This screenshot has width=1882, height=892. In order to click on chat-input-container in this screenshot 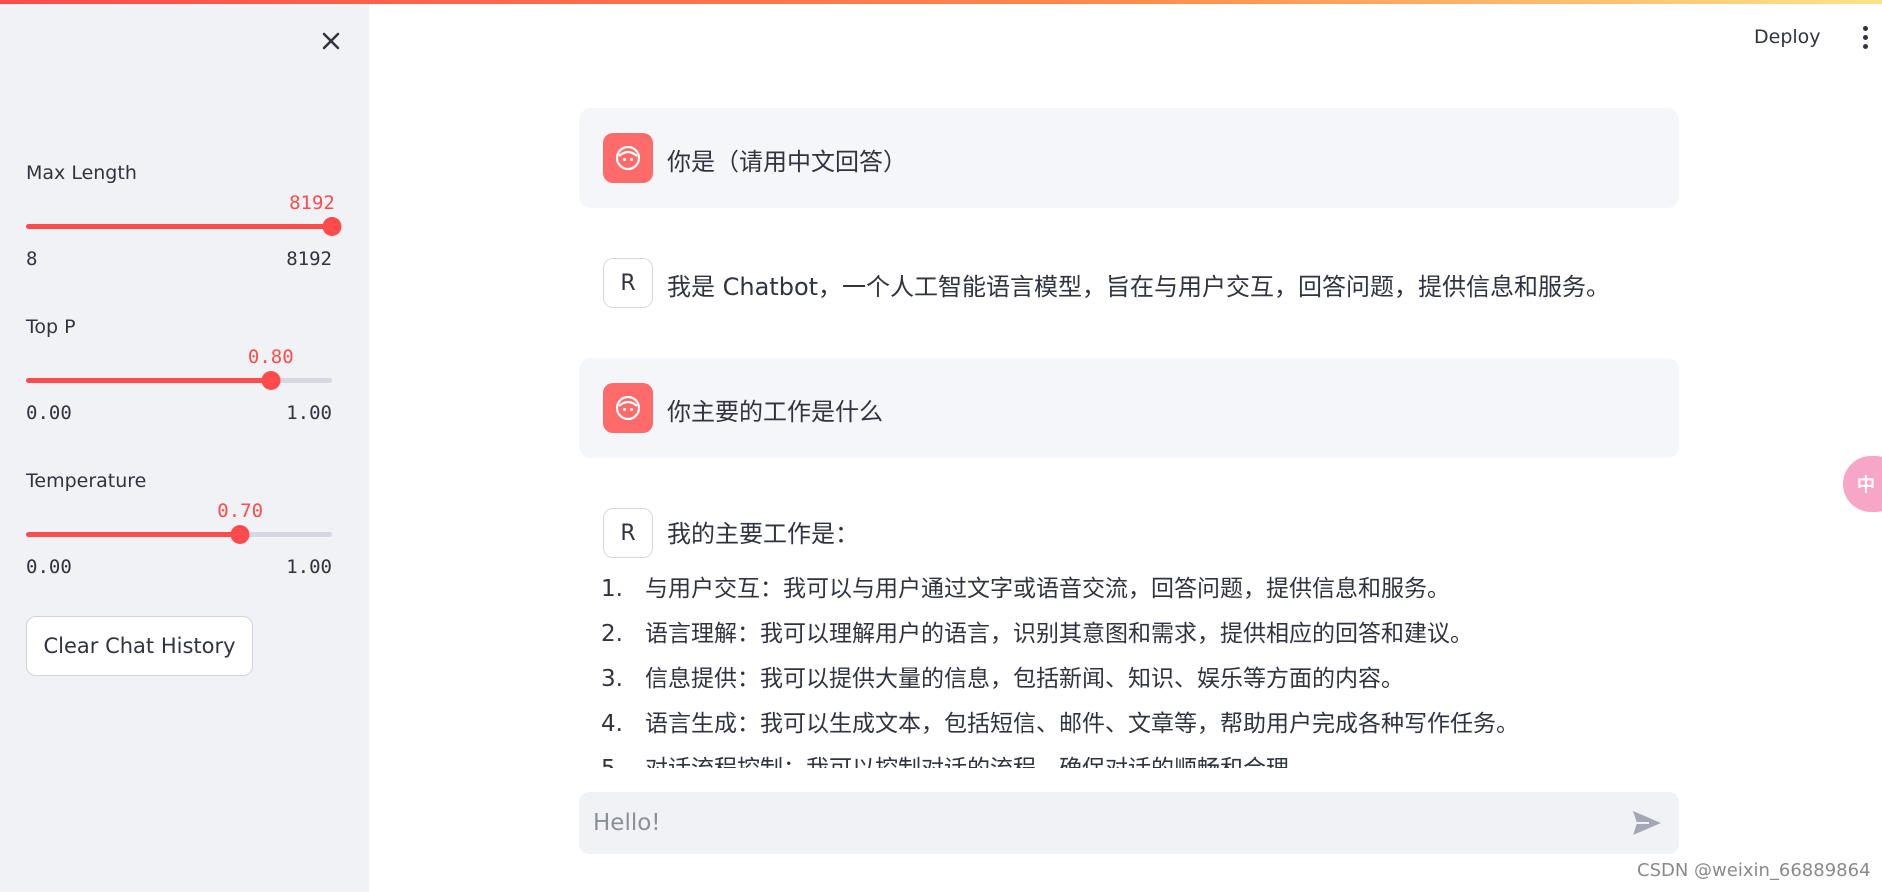, I will do `click(1129, 823)`.